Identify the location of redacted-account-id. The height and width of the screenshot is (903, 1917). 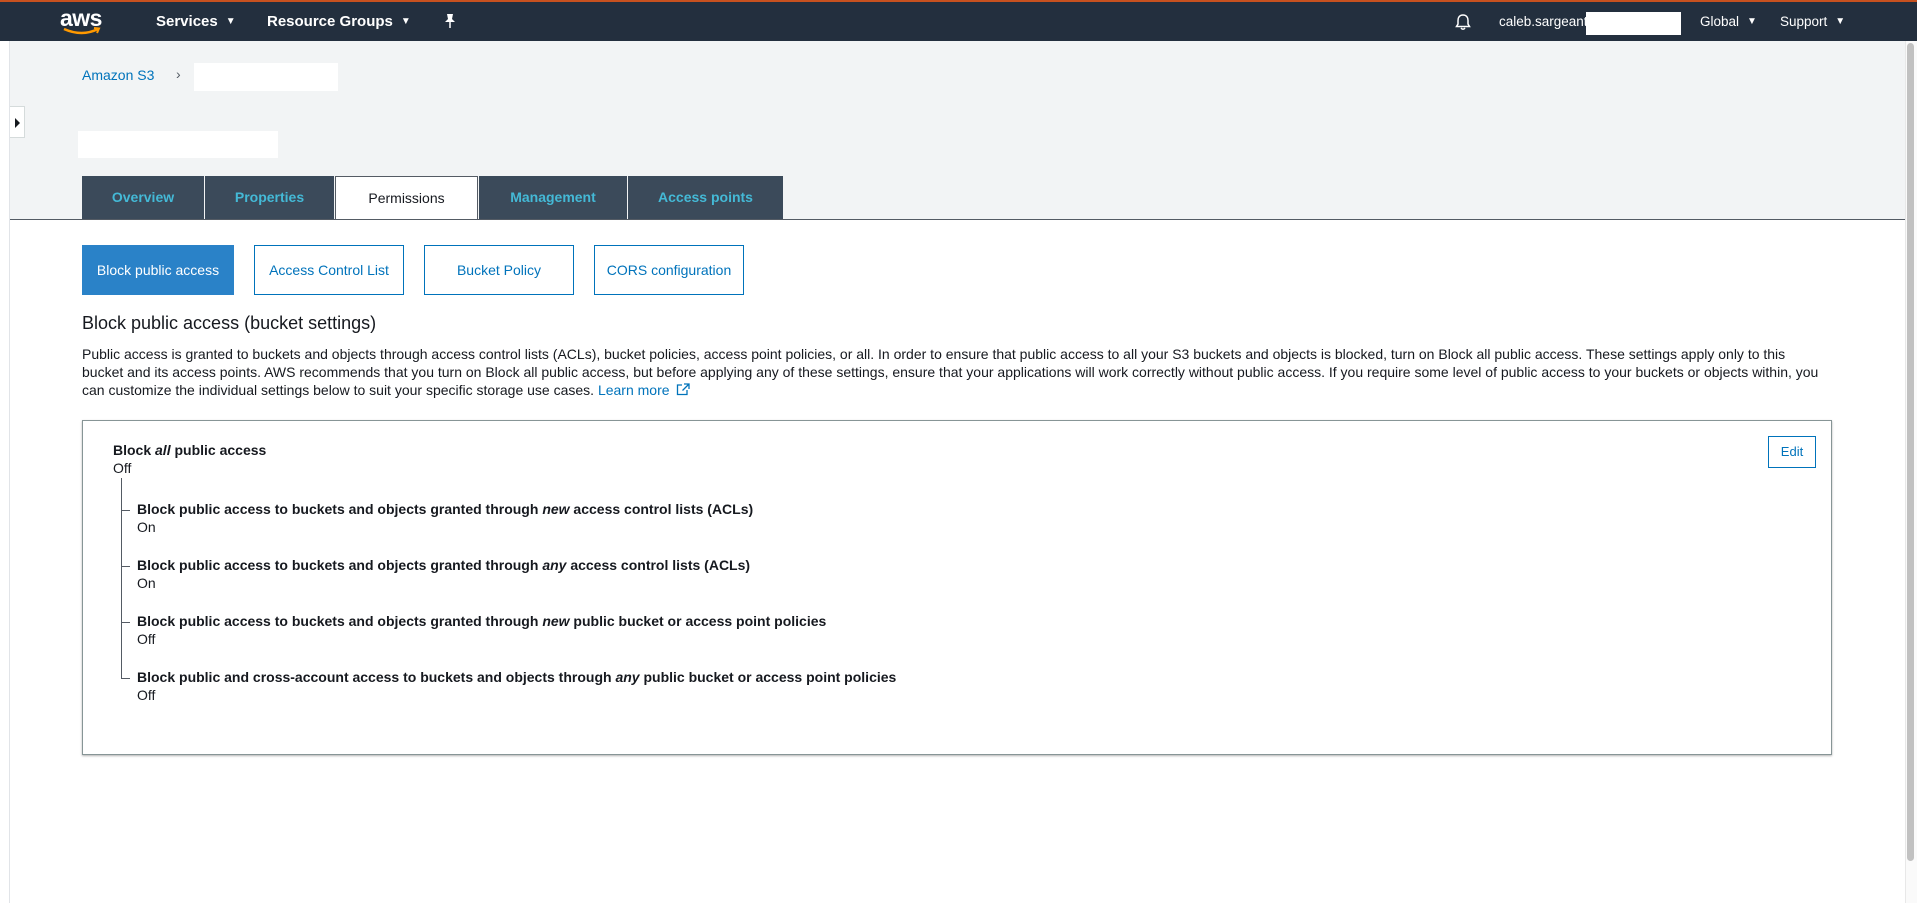
(1633, 23).